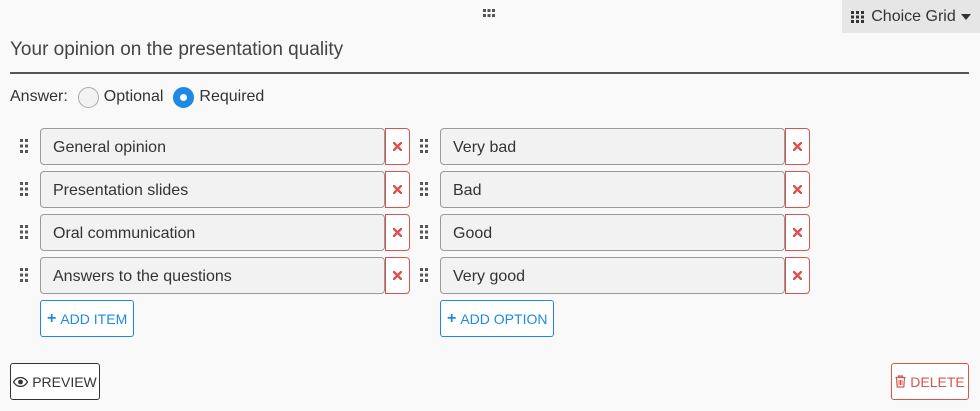  Describe the element at coordinates (965, 16) in the screenshot. I see `caret-down-icon` at that location.